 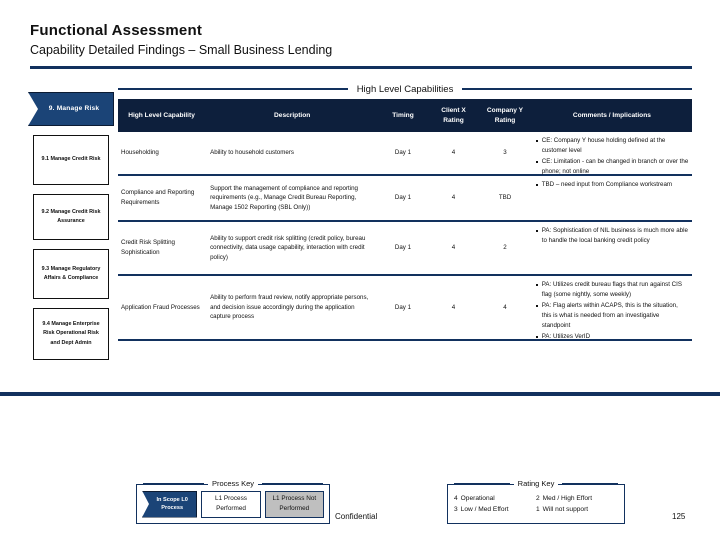 I want to click on cell-company-rating: TBD, so click(x=505, y=198).